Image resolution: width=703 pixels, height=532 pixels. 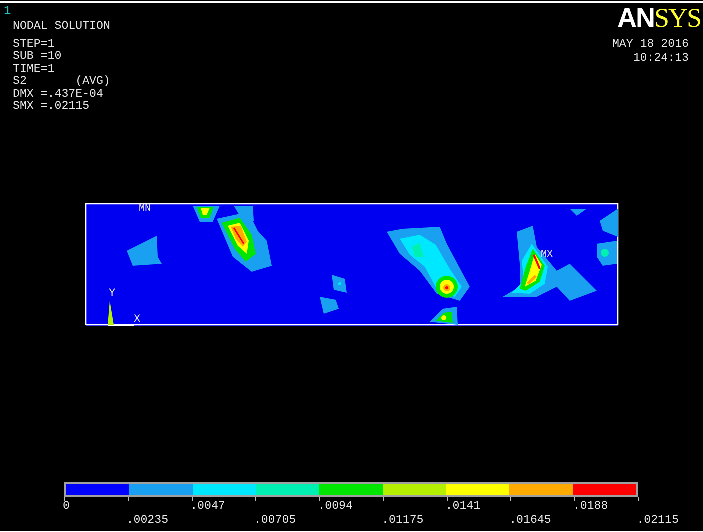 What do you see at coordinates (145, 209) in the screenshot?
I see `min-label: MN` at bounding box center [145, 209].